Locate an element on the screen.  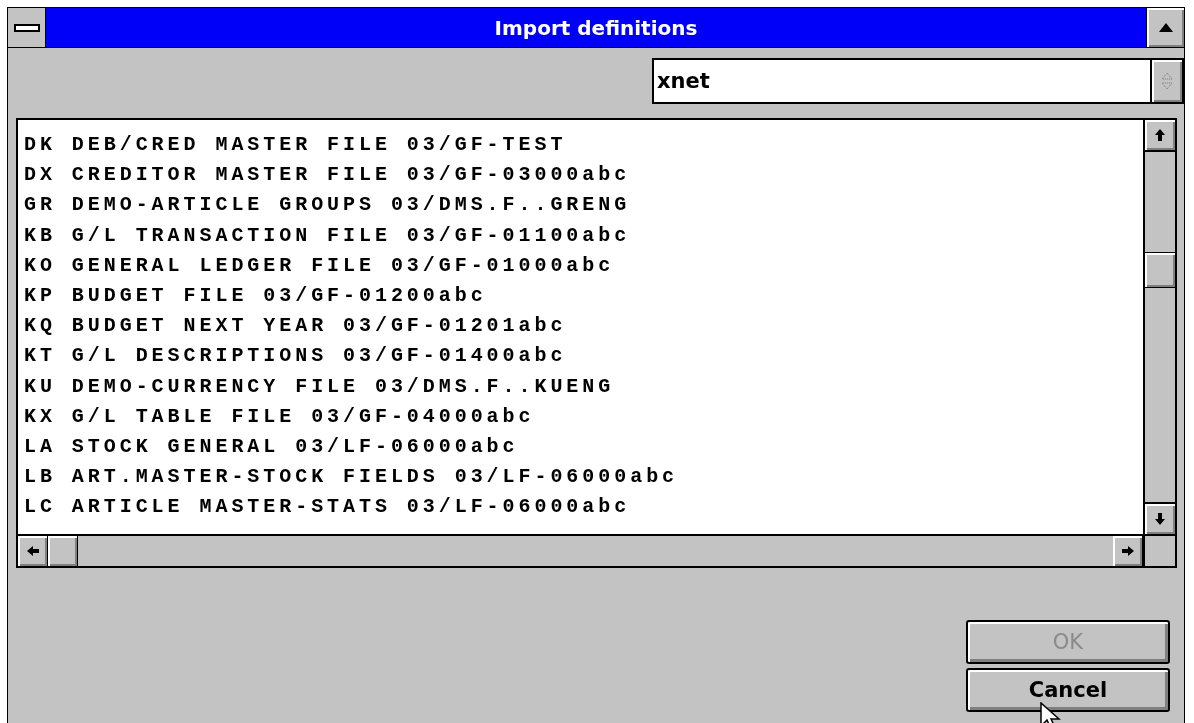
definition-item: KP BUDGET FILE 03/GF-01200abc is located at coordinates (255, 296).